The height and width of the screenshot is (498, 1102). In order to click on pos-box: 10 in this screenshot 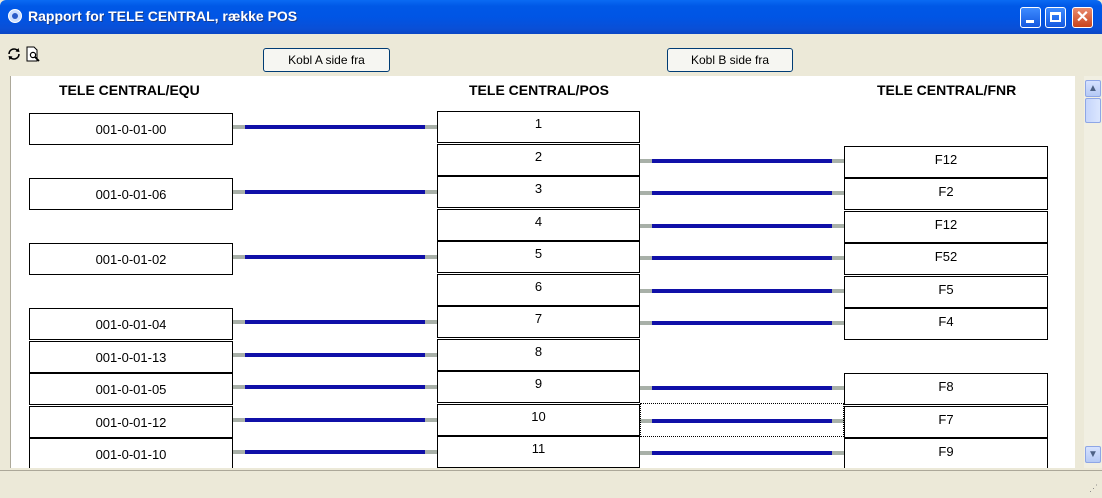, I will do `click(538, 419)`.